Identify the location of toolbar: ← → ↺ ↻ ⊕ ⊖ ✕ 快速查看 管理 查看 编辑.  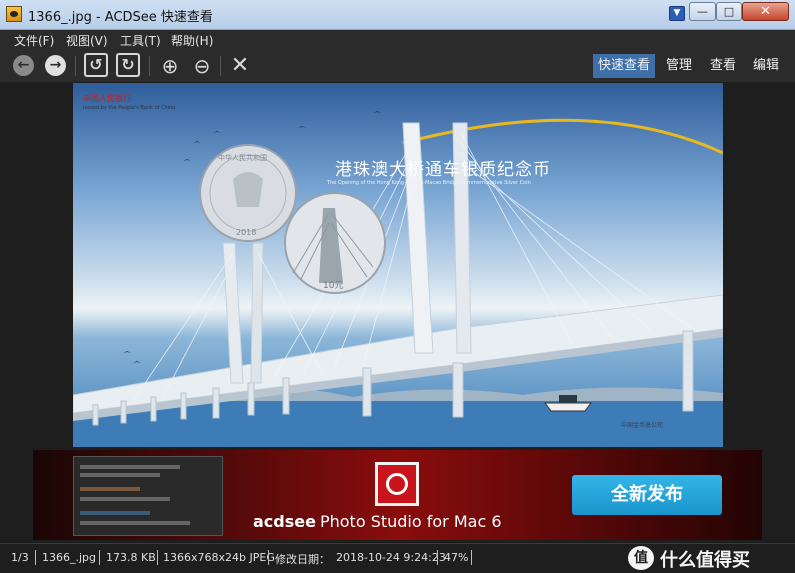
(397, 66).